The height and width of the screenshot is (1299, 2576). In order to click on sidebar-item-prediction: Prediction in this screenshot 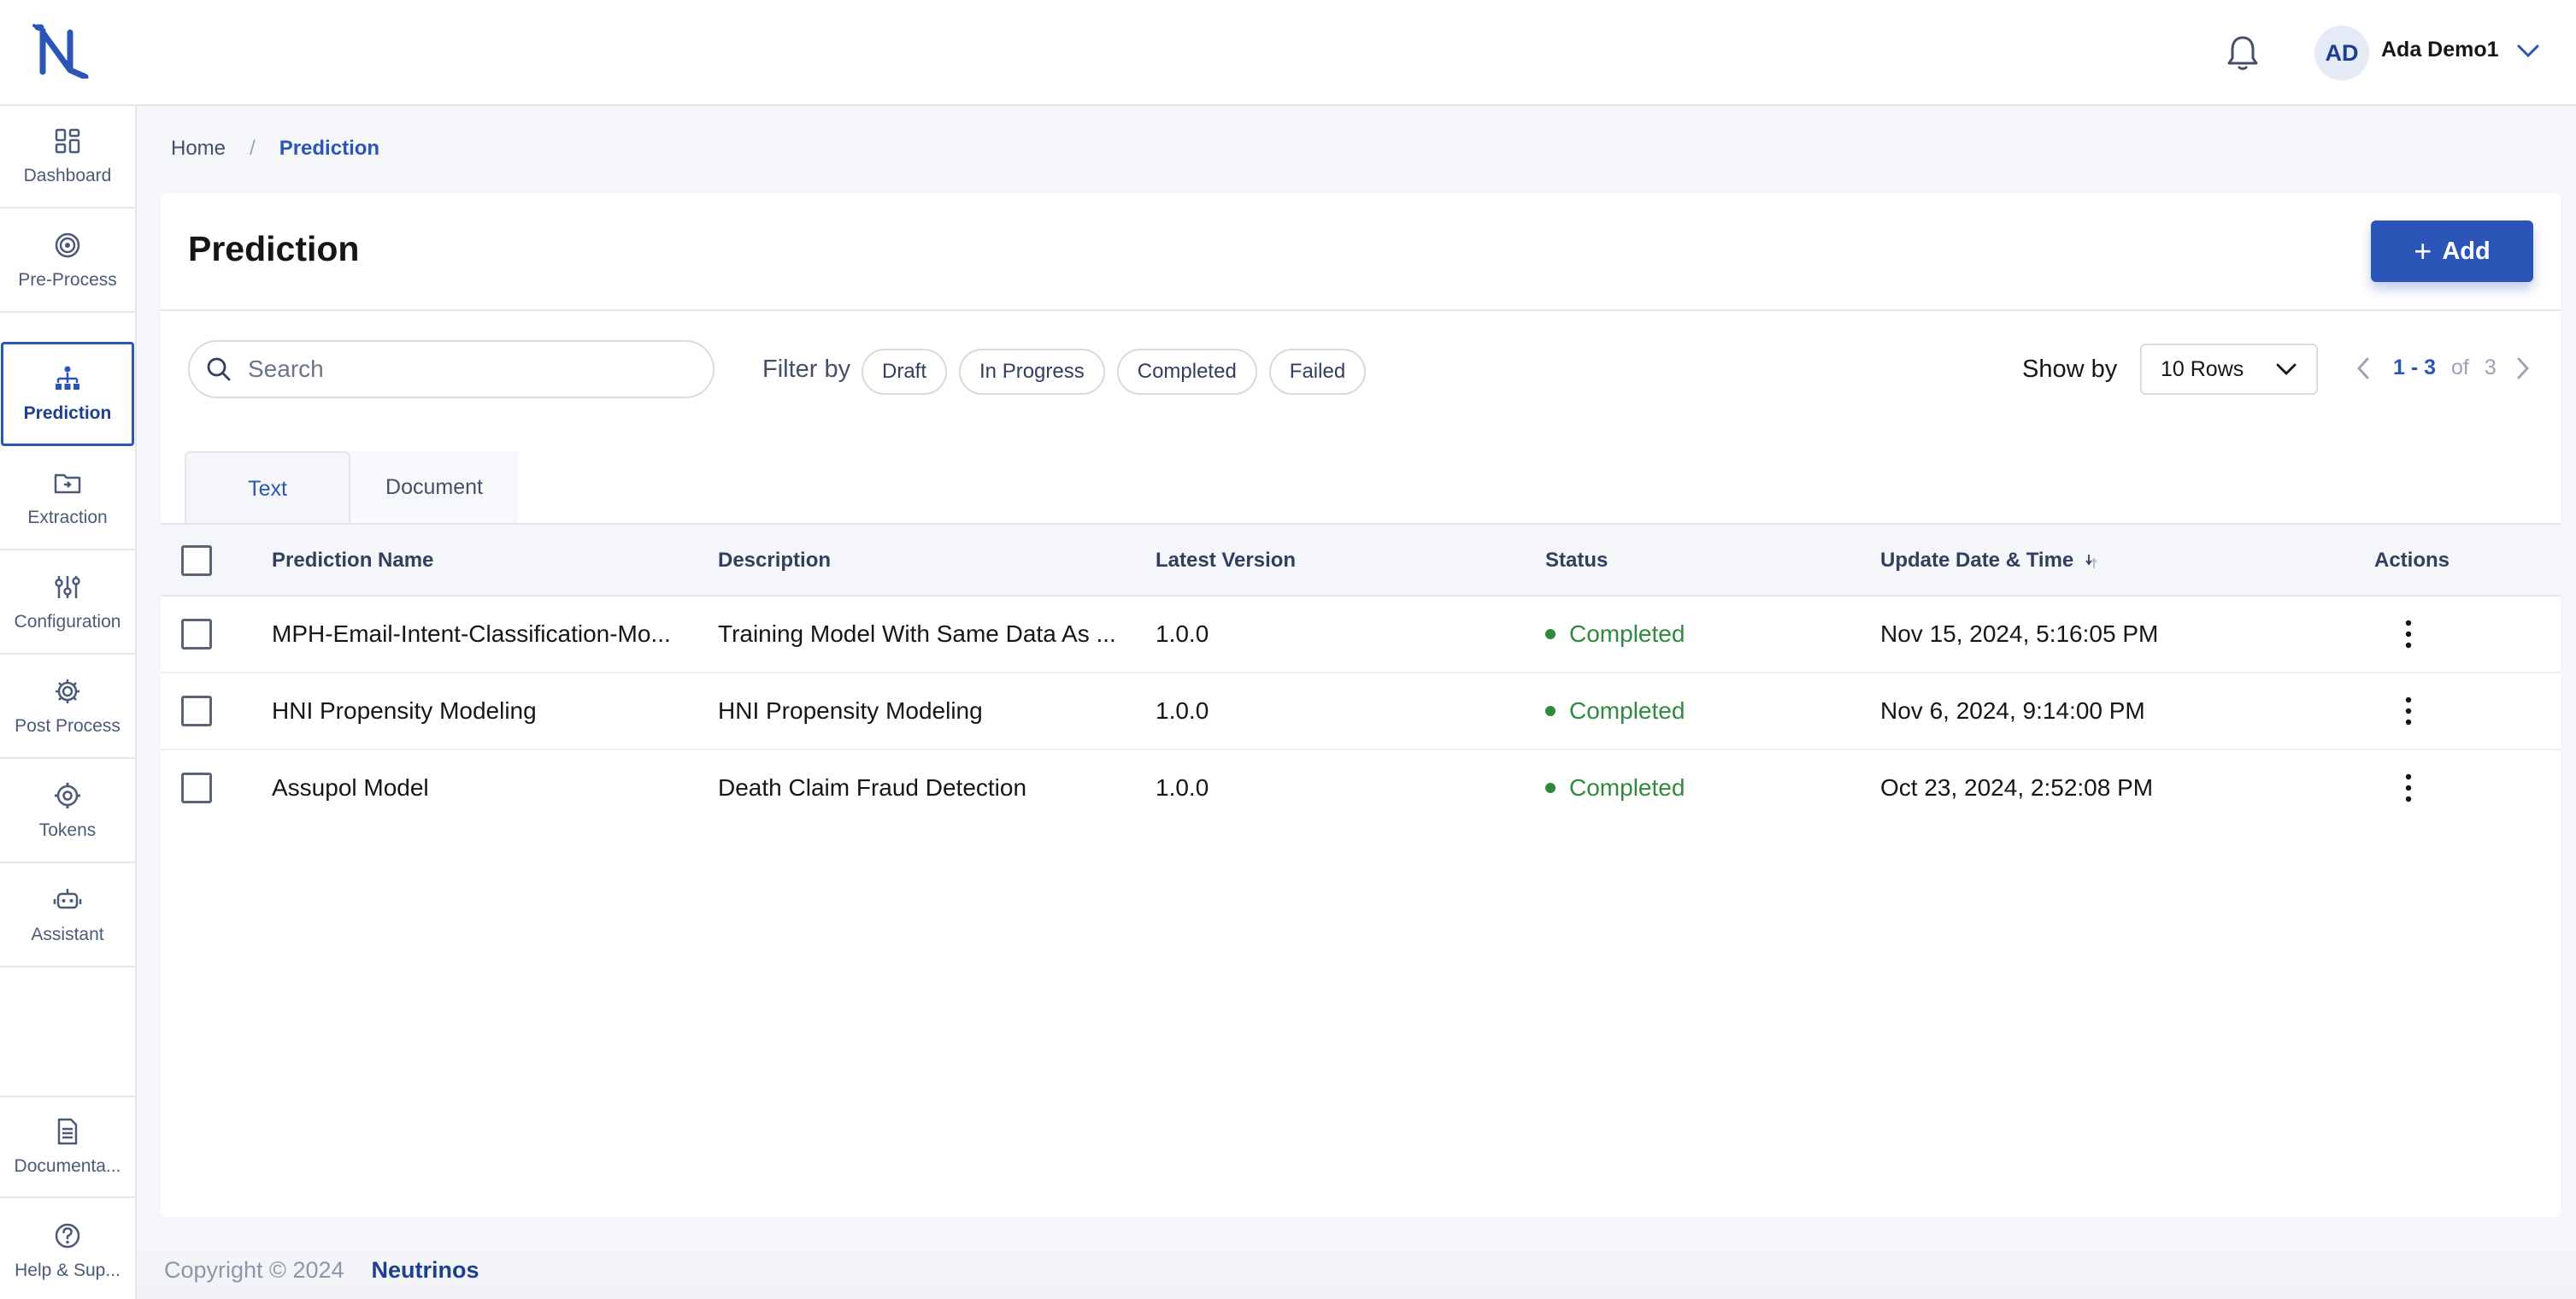, I will do `click(67, 394)`.